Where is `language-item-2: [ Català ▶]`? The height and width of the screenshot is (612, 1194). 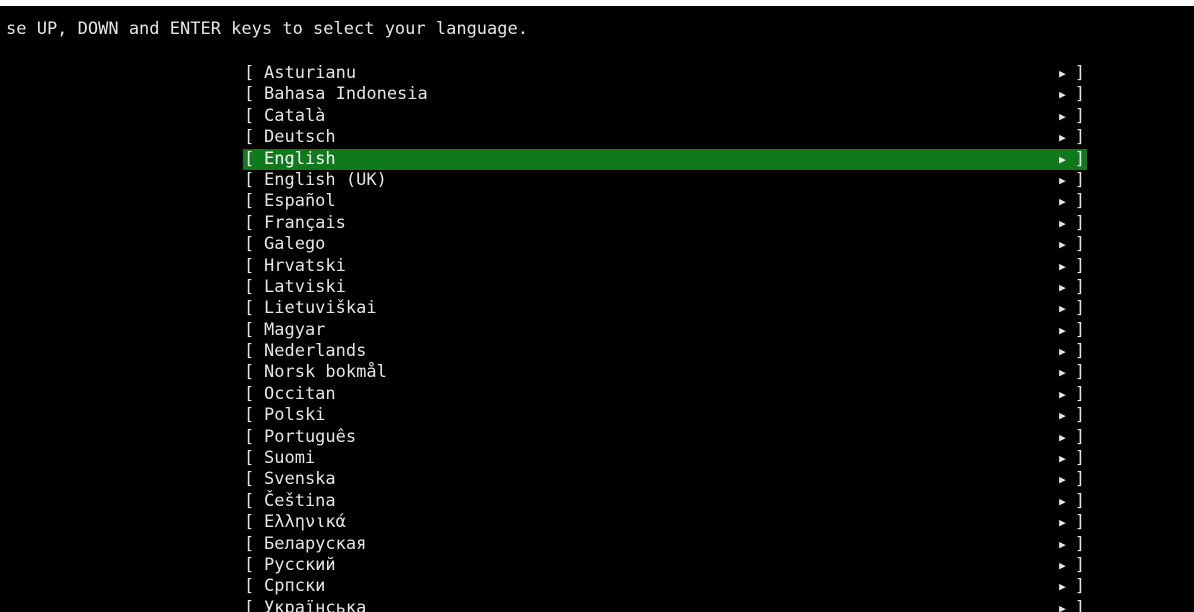 language-item-2: [ Català ▶] is located at coordinates (665, 116).